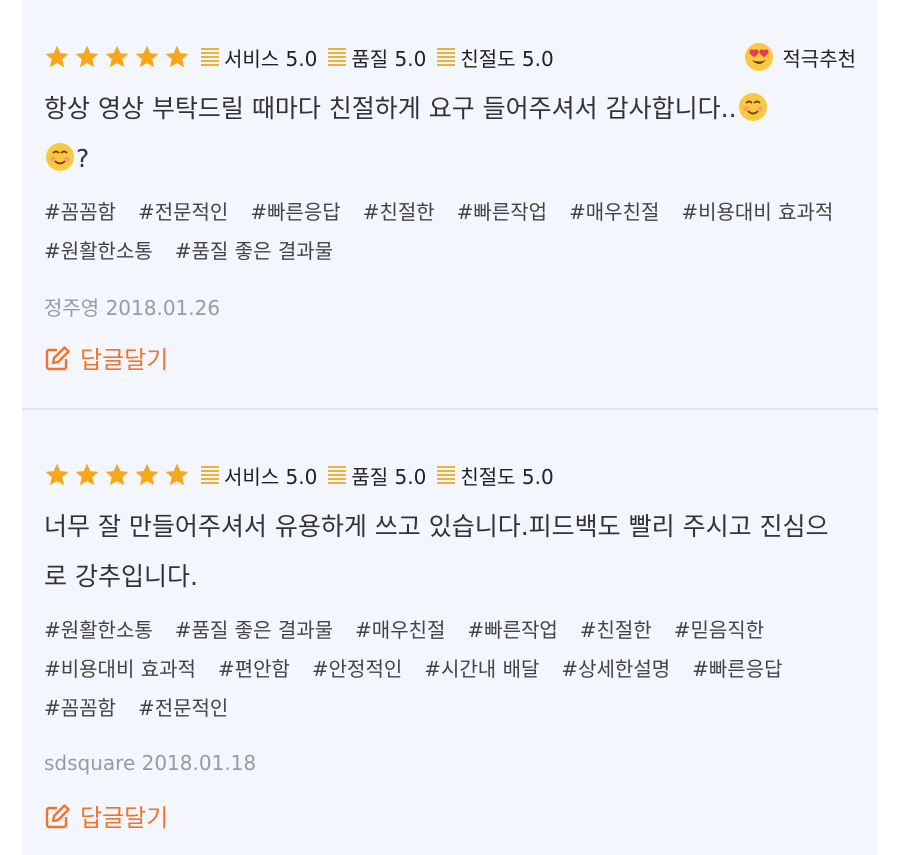 The image size is (900, 855). Describe the element at coordinates (199, 763) in the screenshot. I see `review-date: 2018.01.18` at that location.